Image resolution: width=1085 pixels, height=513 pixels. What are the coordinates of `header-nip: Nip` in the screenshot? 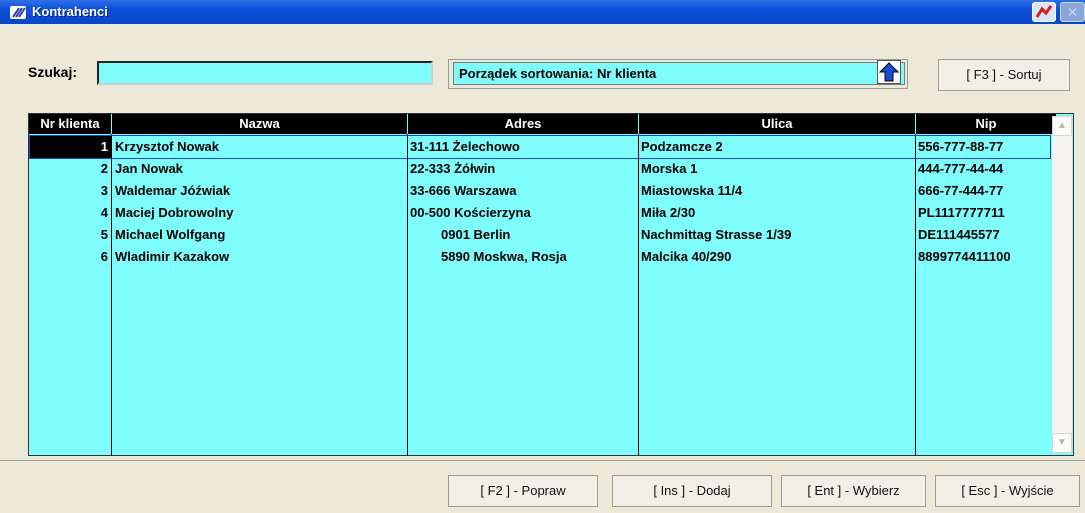 It's located at (986, 124).